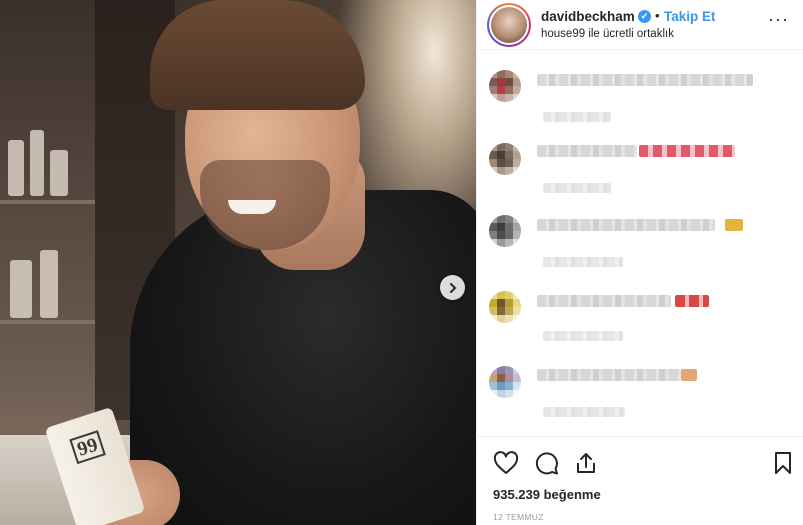 Image resolution: width=803 pixels, height=525 pixels. What do you see at coordinates (586, 463) in the screenshot?
I see `share-icon` at bounding box center [586, 463].